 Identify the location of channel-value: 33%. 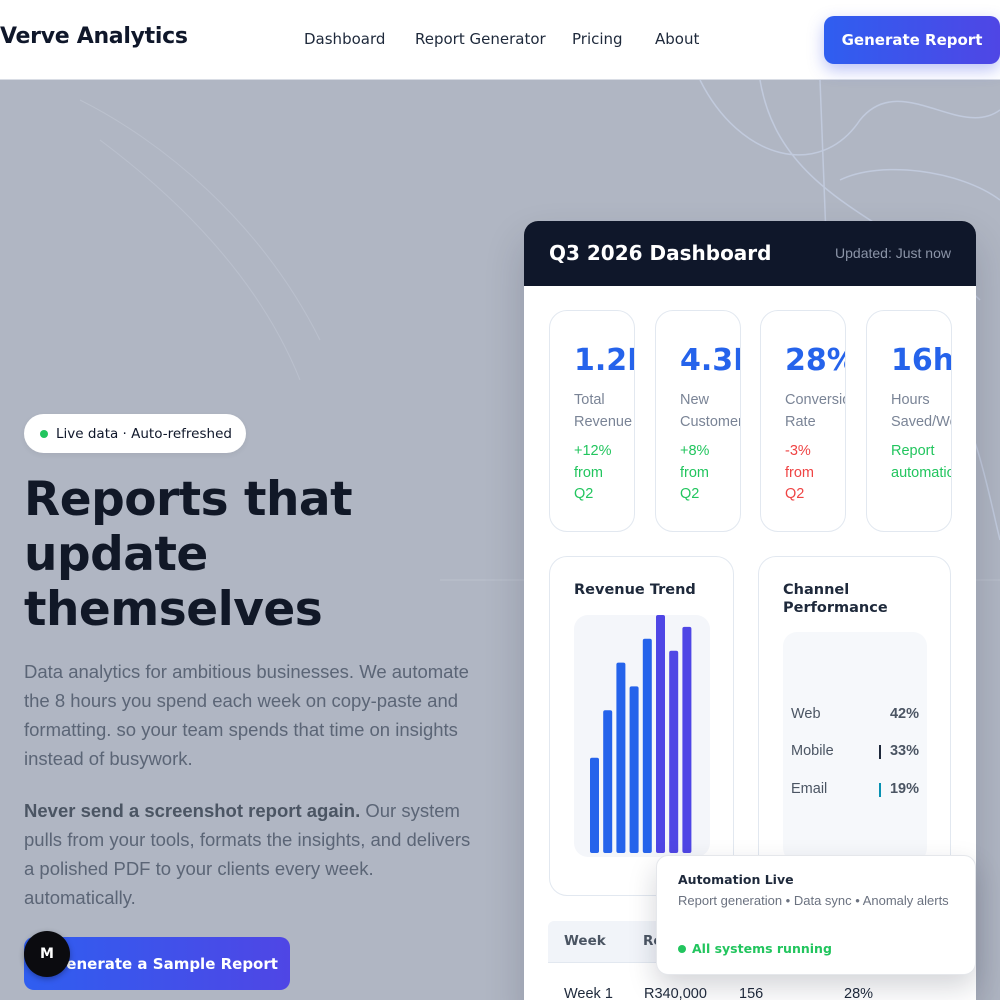
(904, 751).